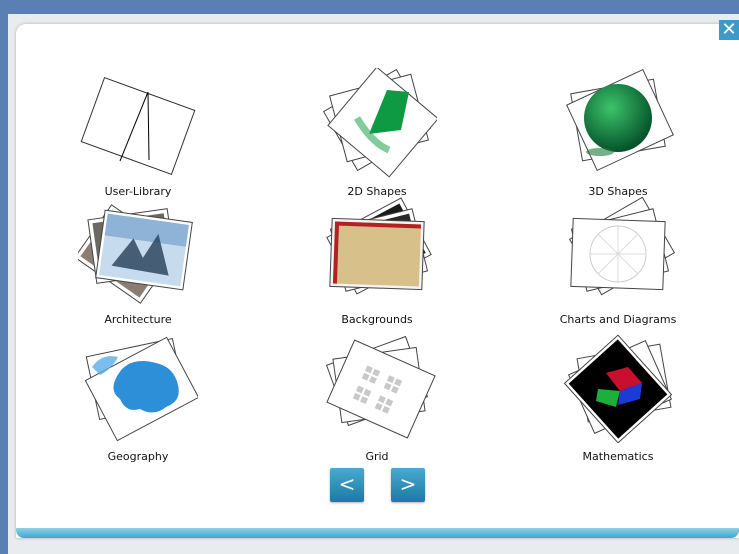  Describe the element at coordinates (377, 319) in the screenshot. I see `category-label: Backgrounds` at that location.